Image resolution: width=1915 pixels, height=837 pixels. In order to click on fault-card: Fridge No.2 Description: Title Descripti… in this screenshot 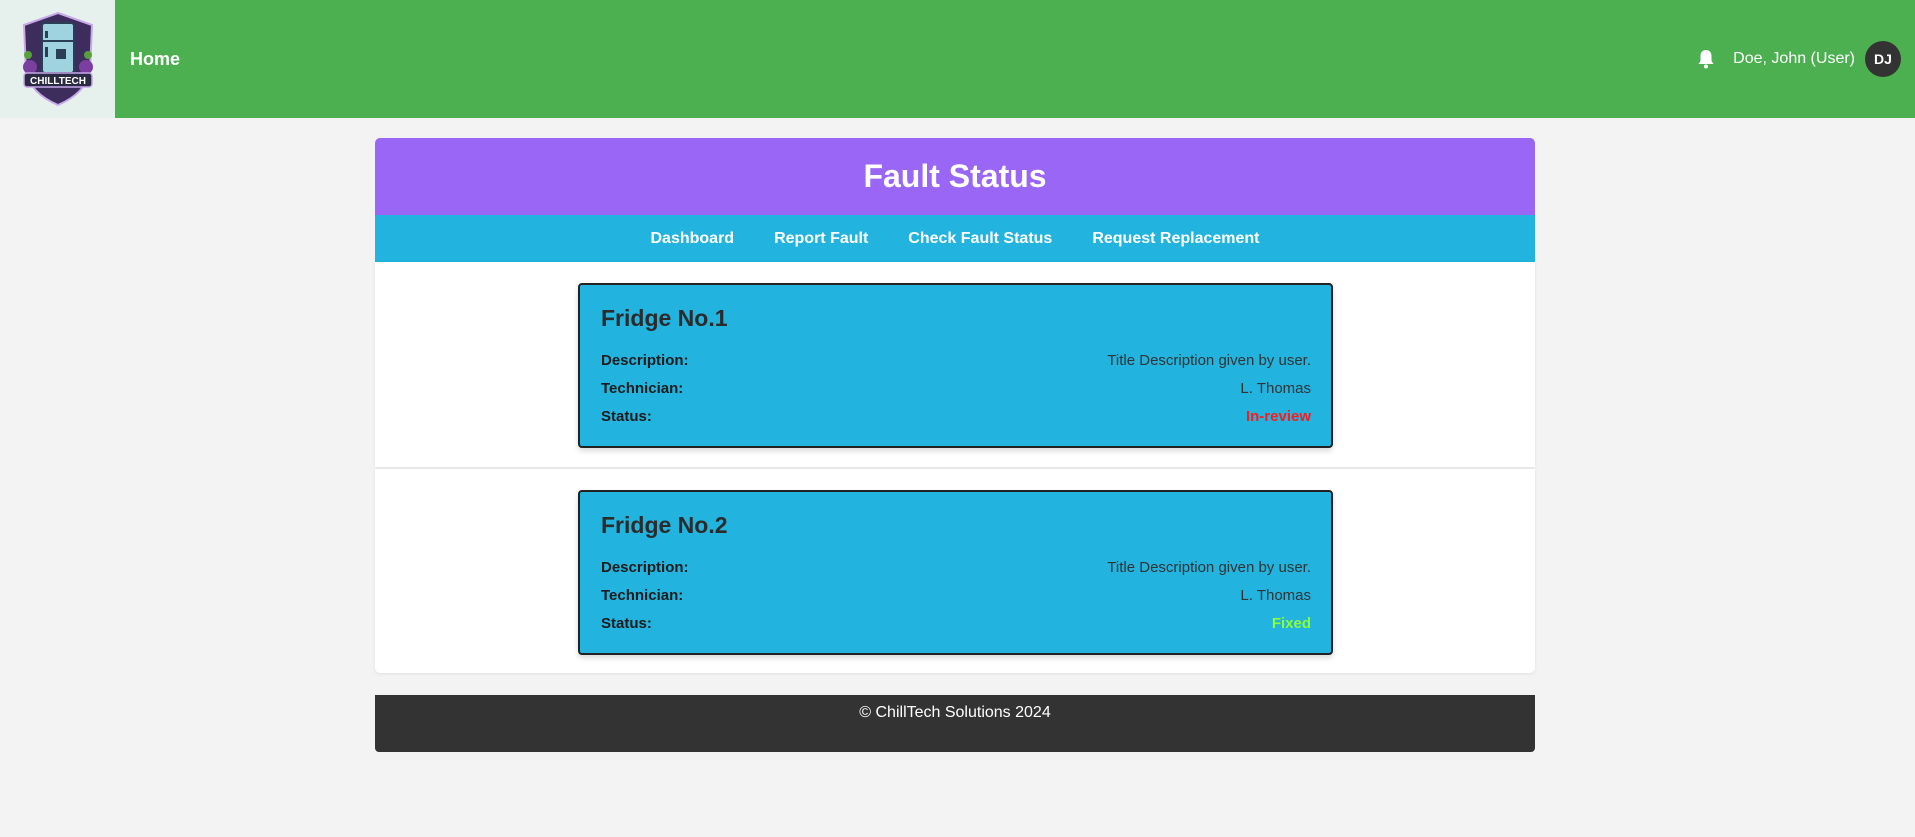, I will do `click(955, 572)`.